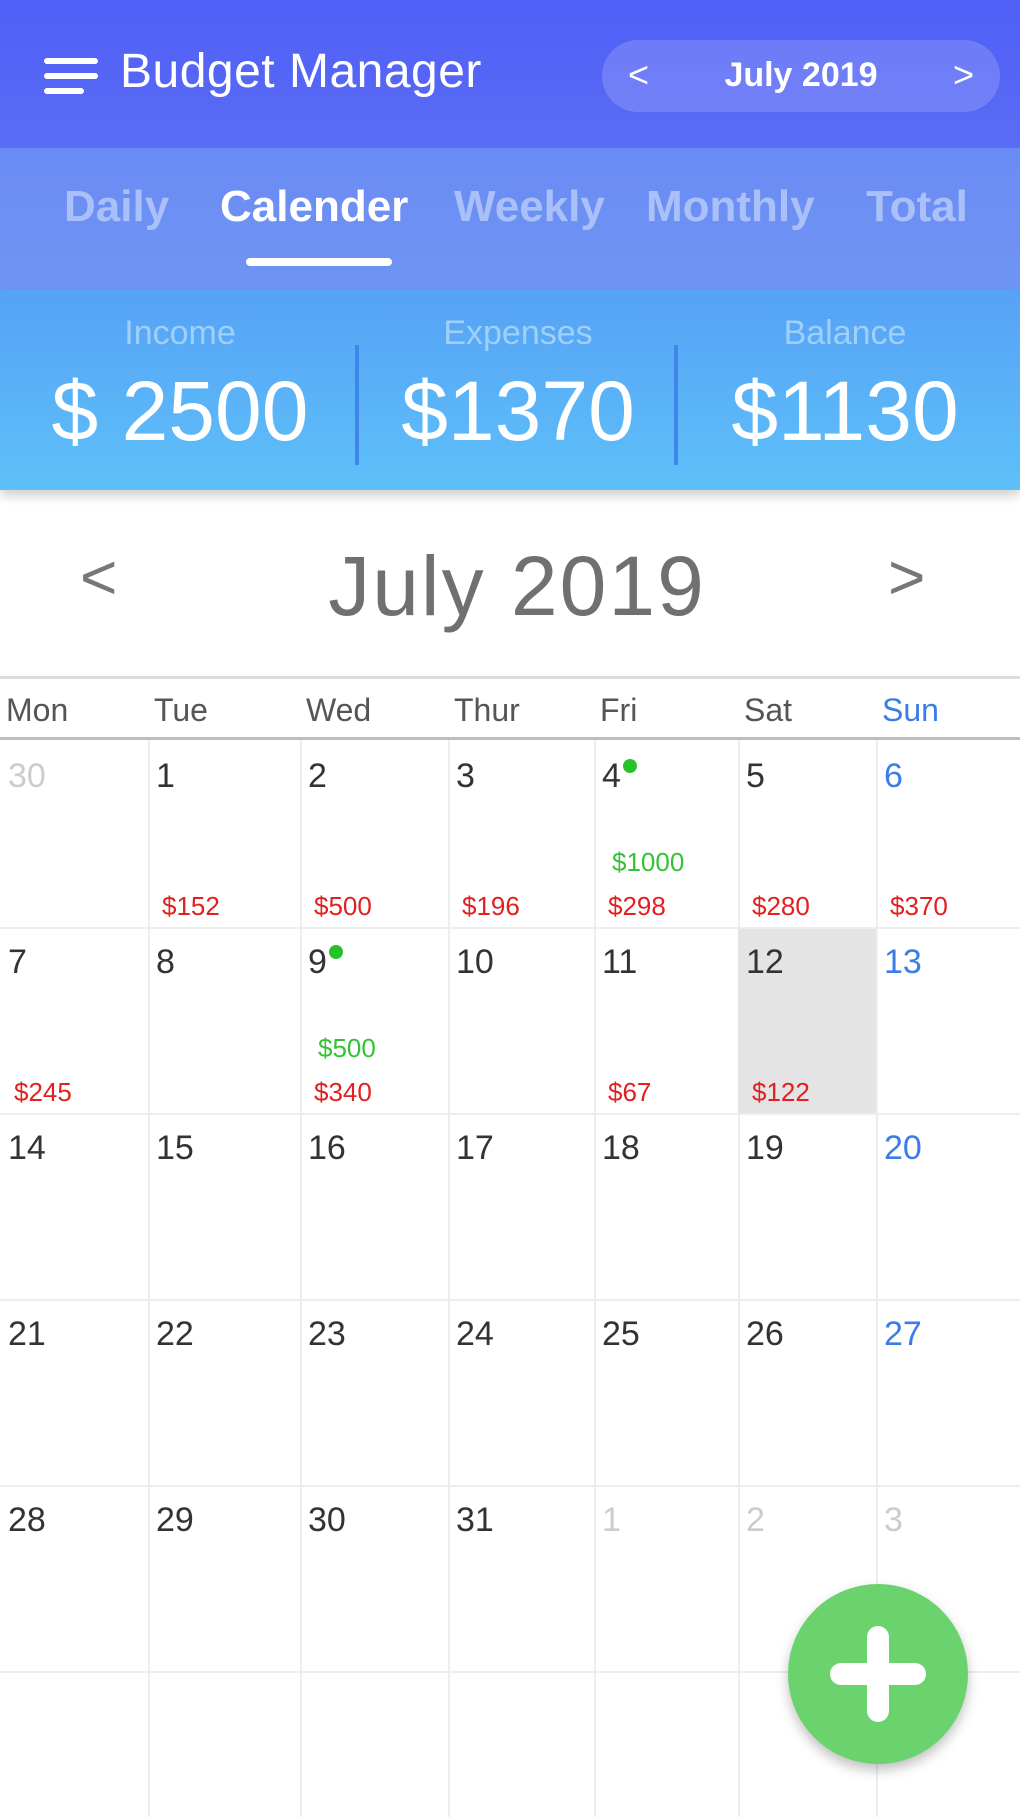  What do you see at coordinates (948, 1021) in the screenshot?
I see `calendar-day-cell: 13` at bounding box center [948, 1021].